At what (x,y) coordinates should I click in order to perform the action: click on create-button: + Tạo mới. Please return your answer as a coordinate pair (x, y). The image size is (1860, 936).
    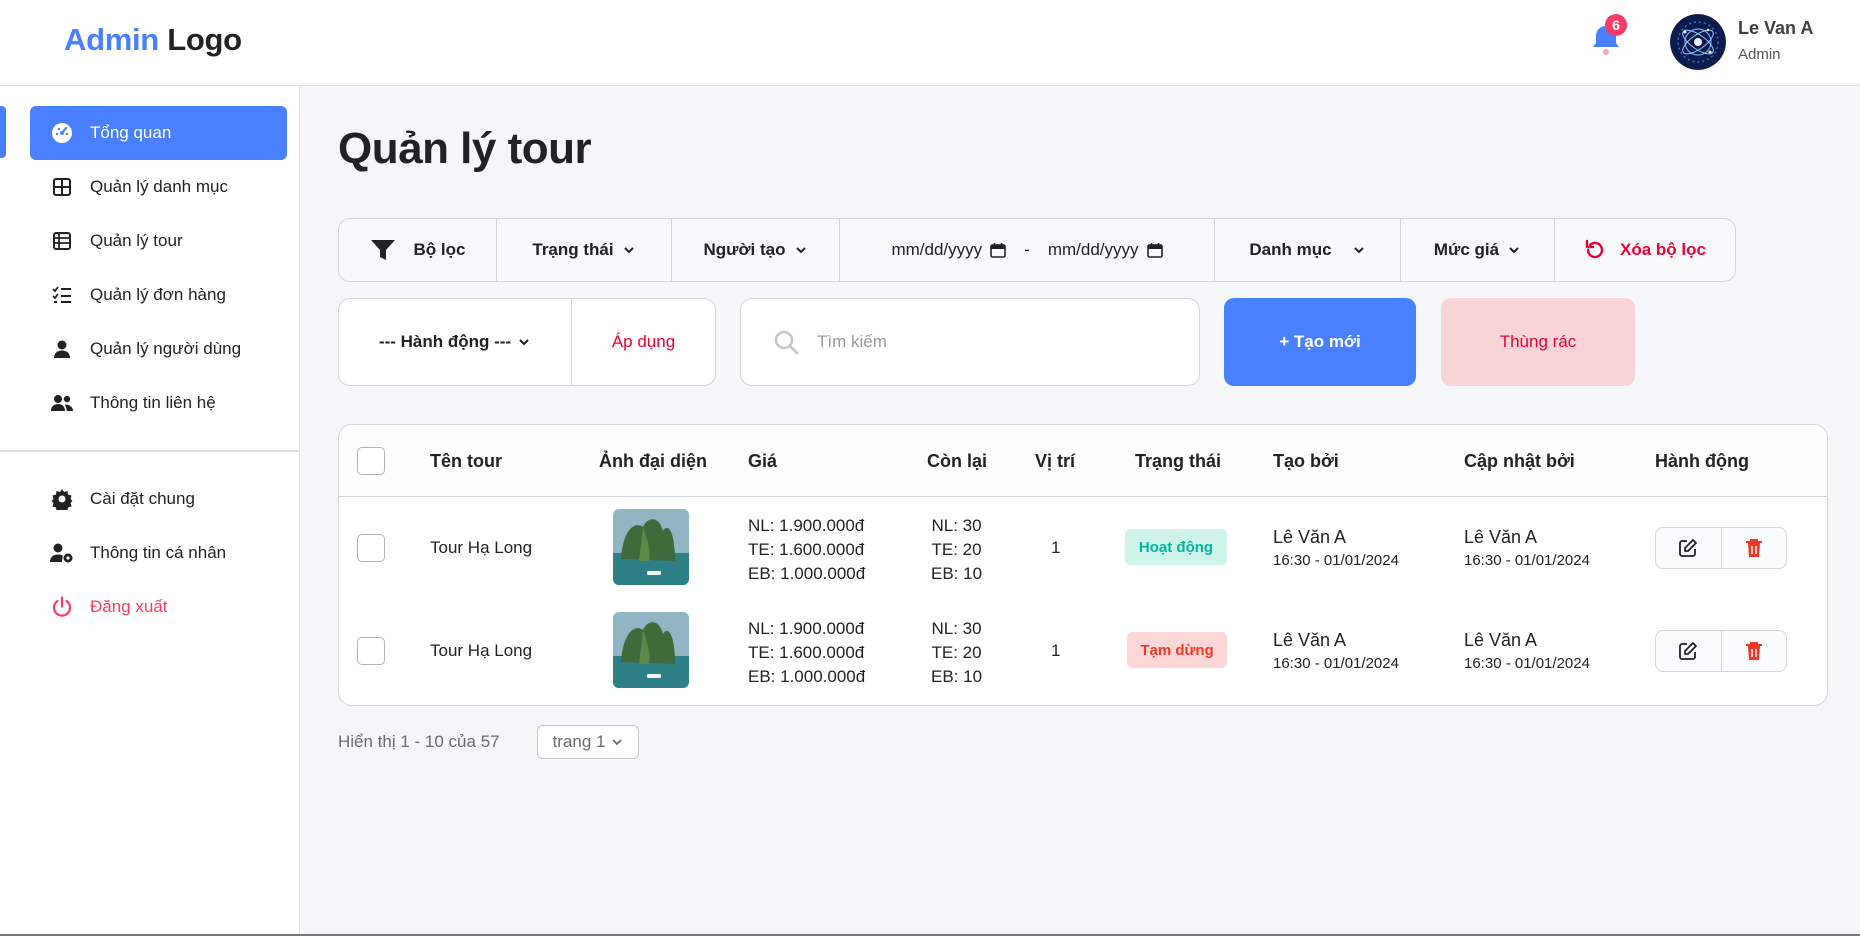
    Looking at the image, I should click on (1320, 342).